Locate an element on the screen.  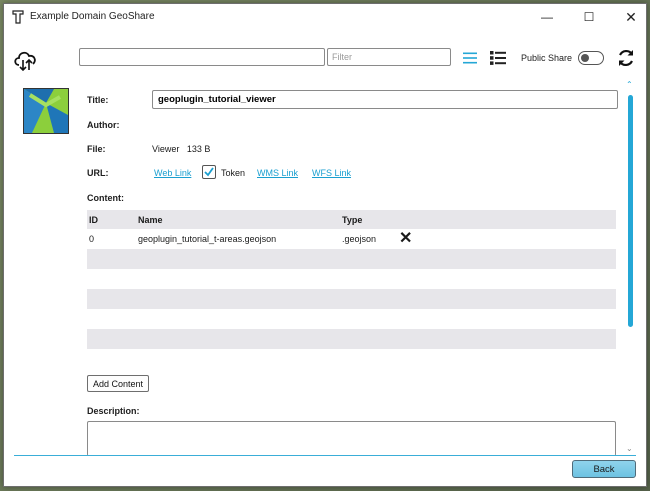
cloud-upload-download-icon is located at coordinates (26, 61).